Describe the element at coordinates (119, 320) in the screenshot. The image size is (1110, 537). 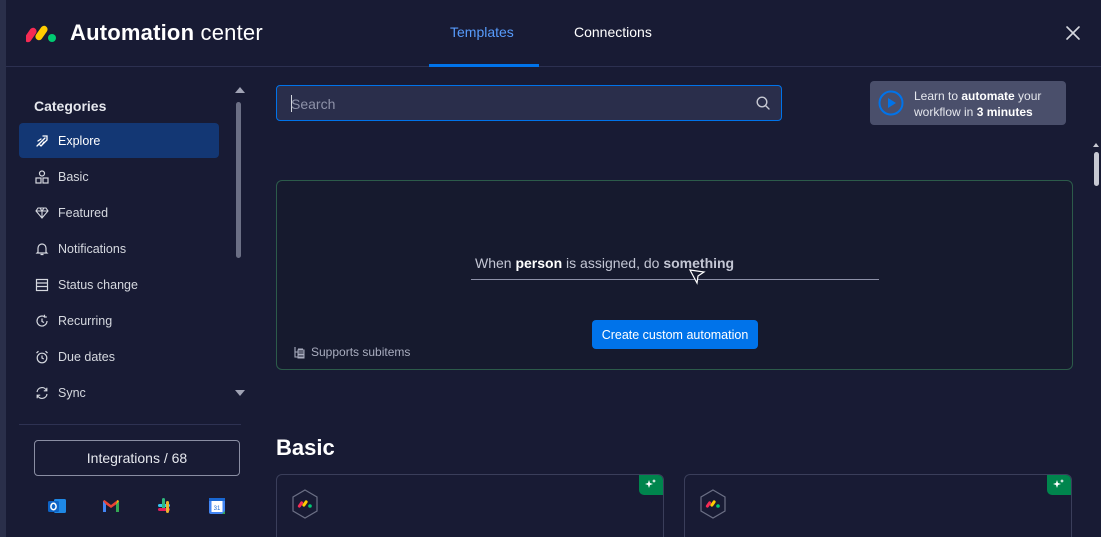
I see `sidebar-item-recurring: Recurring` at that location.